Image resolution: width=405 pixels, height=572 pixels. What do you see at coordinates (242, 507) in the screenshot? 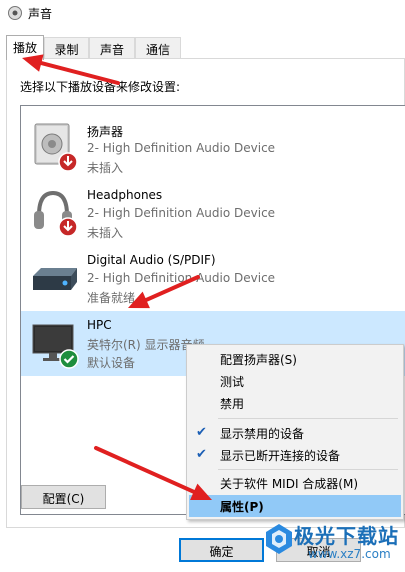
I see `menu-item-label: 属性(P)` at bounding box center [242, 507].